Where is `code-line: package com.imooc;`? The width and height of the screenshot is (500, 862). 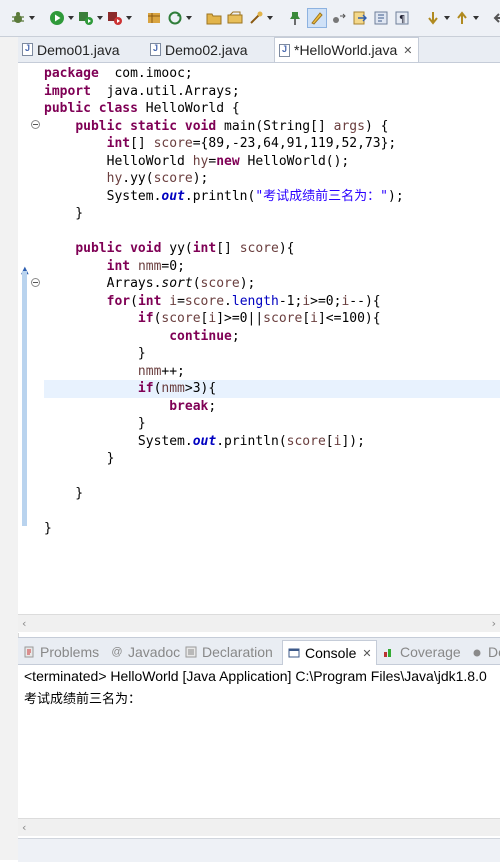
code-line: package com.imooc; is located at coordinates (272, 74).